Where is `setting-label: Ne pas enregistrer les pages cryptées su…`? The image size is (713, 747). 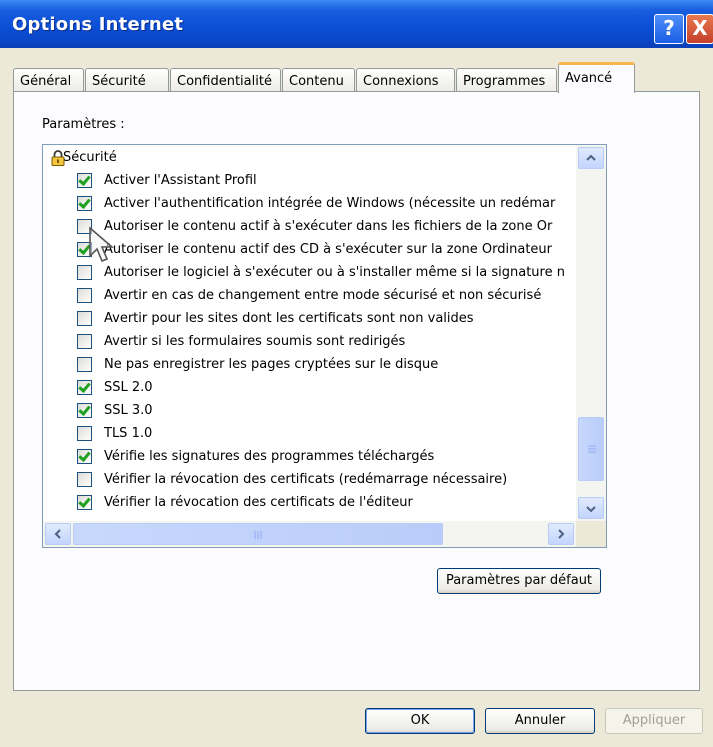 setting-label: Ne pas enregistrer les pages cryptées su… is located at coordinates (271, 364).